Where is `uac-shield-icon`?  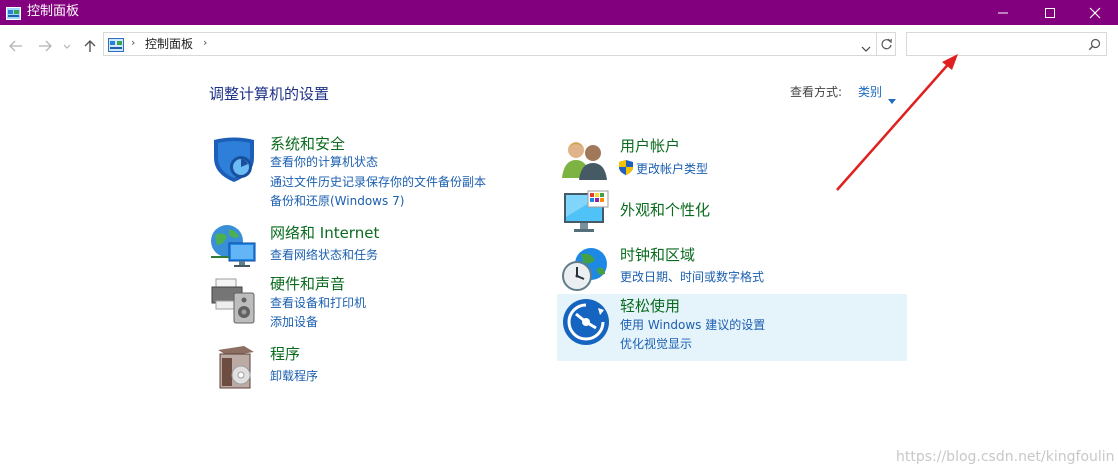
uac-shield-icon is located at coordinates (626, 169).